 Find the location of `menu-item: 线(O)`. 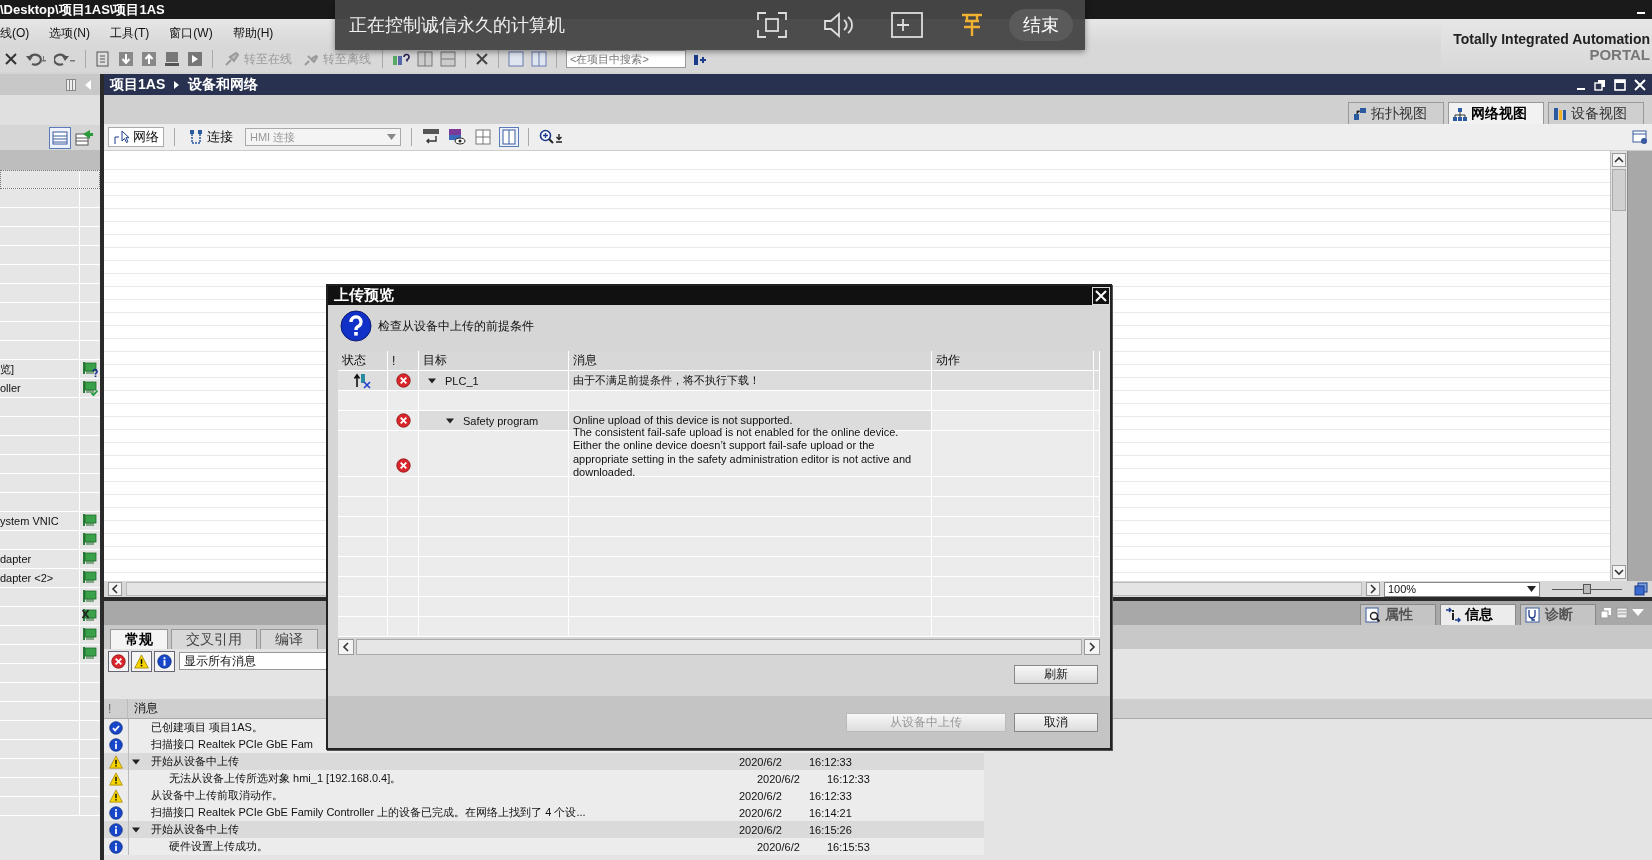

menu-item: 线(O) is located at coordinates (15, 33).